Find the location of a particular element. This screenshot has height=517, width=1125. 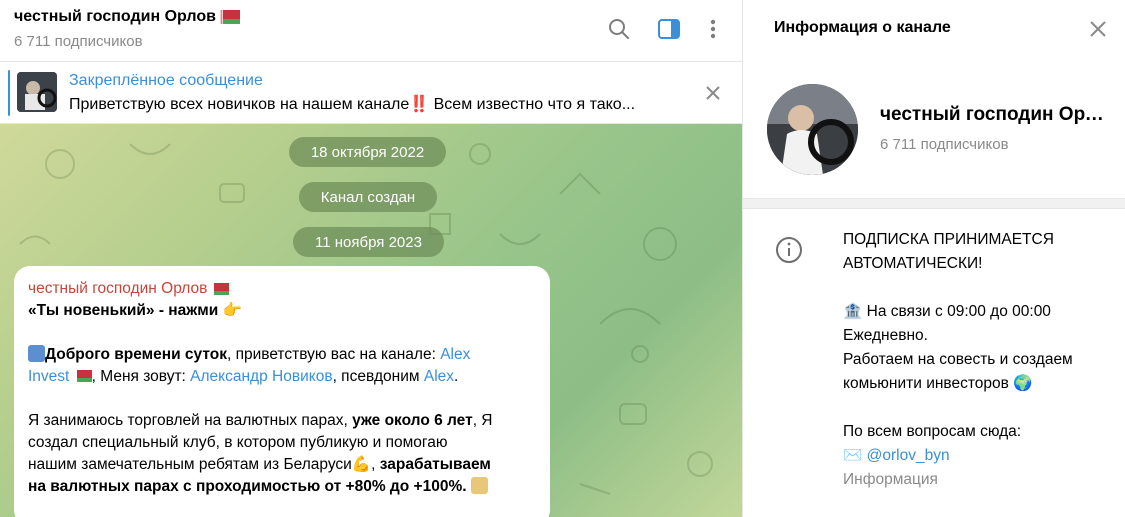

message-text: , псевдоним is located at coordinates (378, 376).